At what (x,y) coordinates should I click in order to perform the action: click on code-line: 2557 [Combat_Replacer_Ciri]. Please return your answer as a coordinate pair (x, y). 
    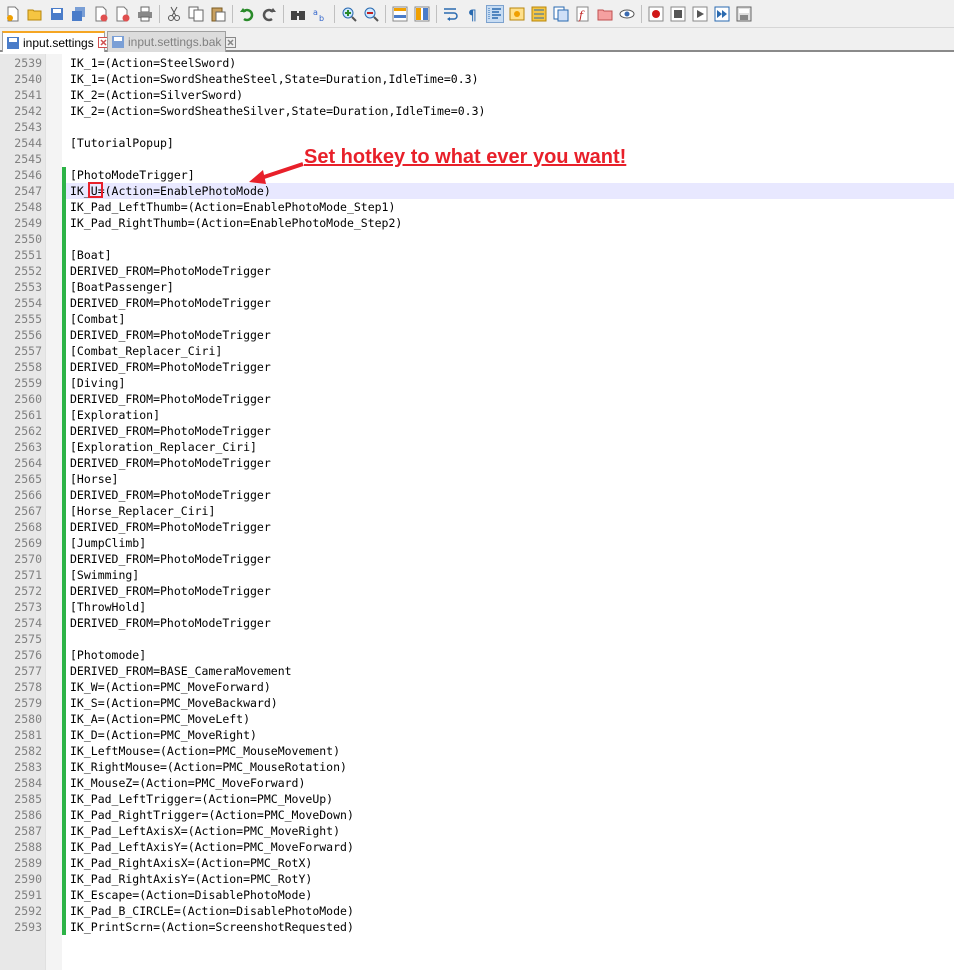
    Looking at the image, I should click on (477, 351).